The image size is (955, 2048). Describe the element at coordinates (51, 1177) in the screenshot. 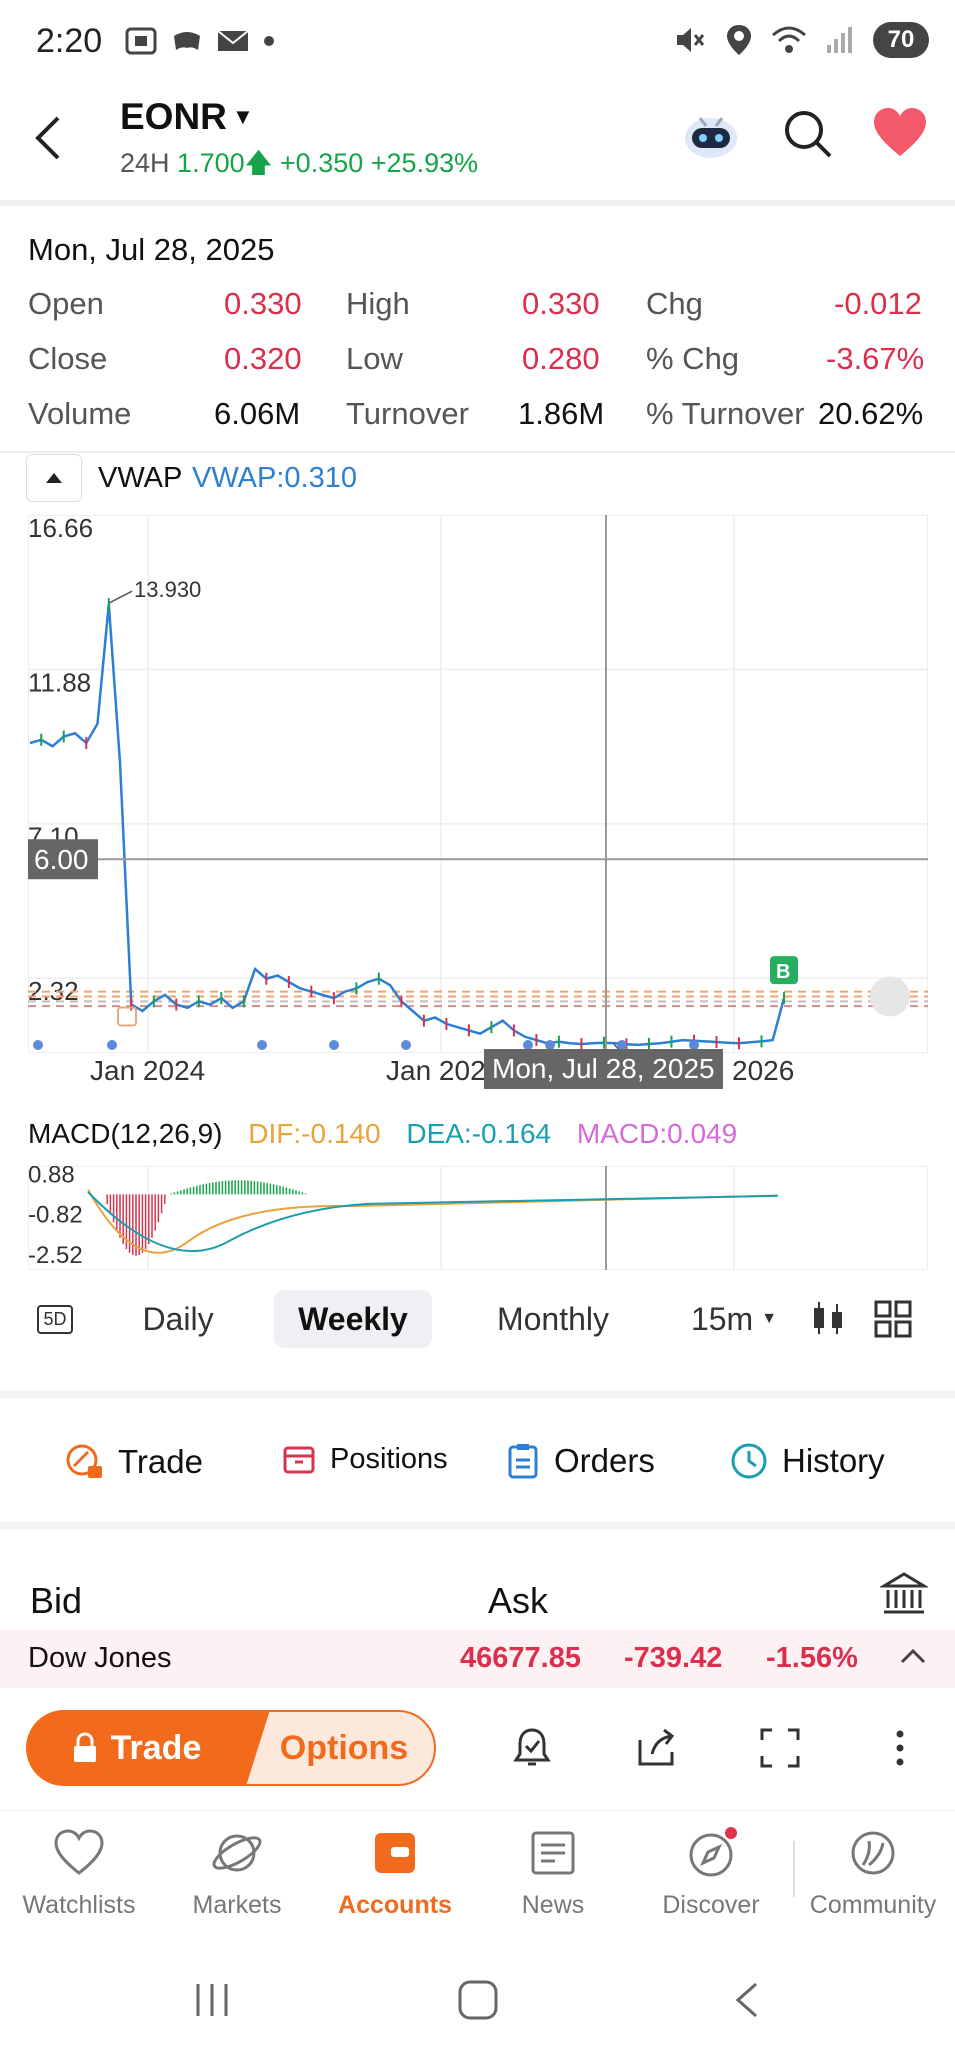

I see `y-tick-label: 0.88` at that location.